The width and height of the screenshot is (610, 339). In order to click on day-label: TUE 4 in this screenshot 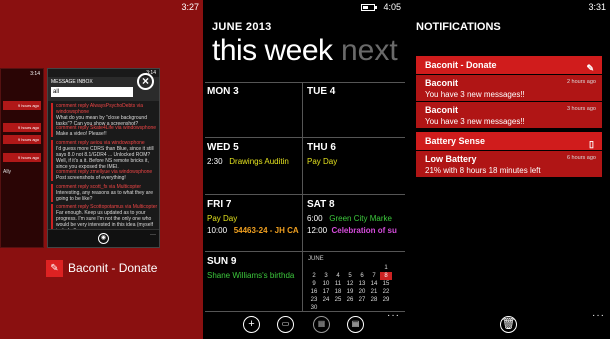, I will do `click(321, 91)`.